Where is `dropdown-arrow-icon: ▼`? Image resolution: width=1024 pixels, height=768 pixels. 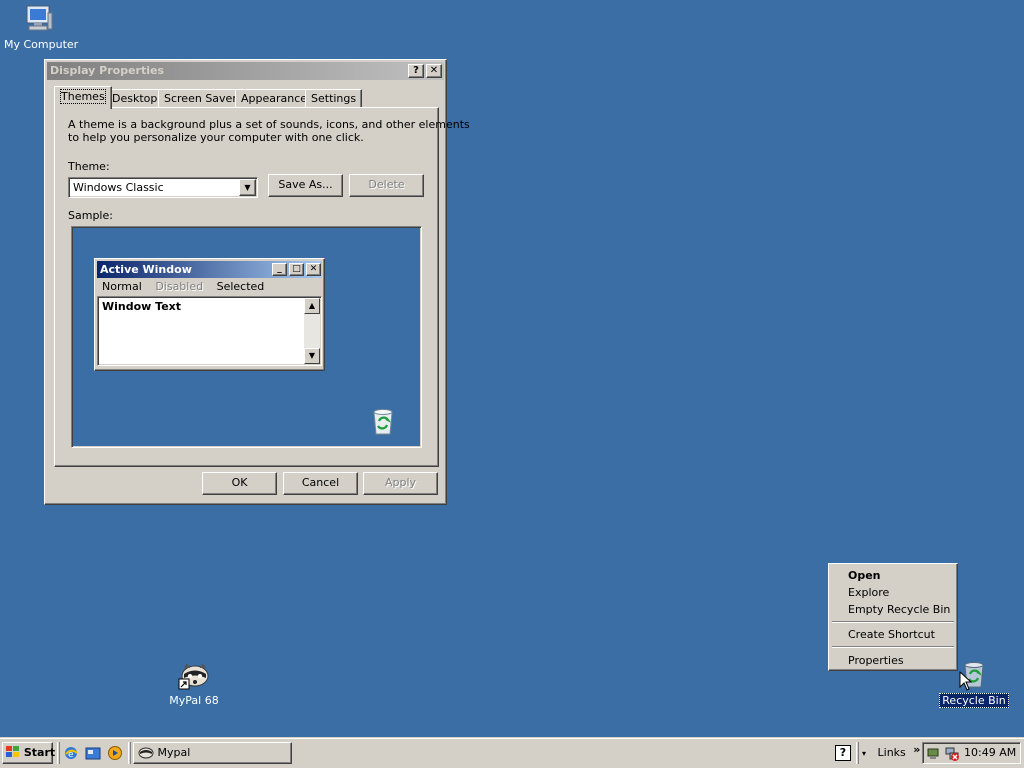
dropdown-arrow-icon: ▼ is located at coordinates (247, 187).